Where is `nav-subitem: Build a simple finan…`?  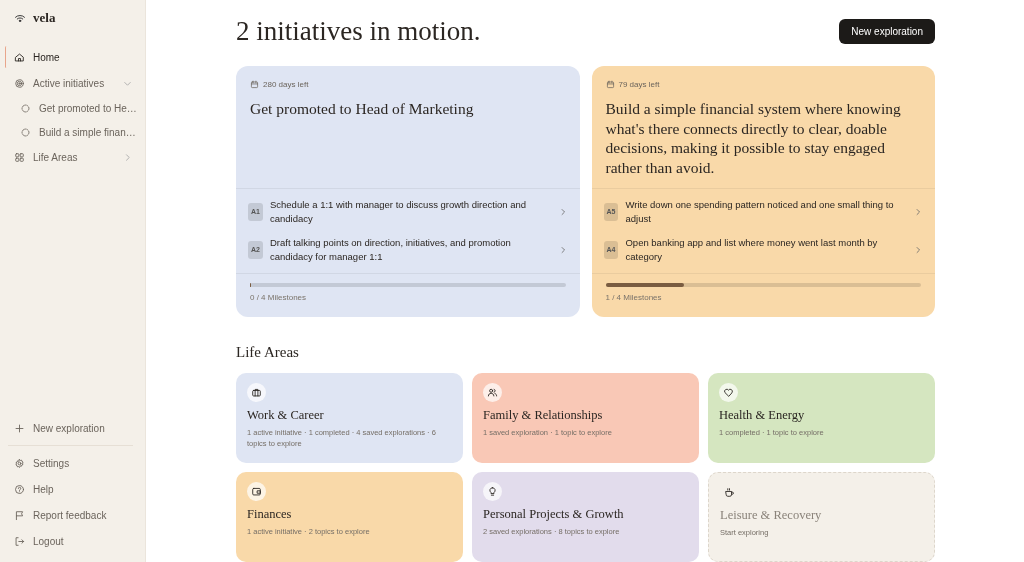 nav-subitem: Build a simple finan… is located at coordinates (73, 132).